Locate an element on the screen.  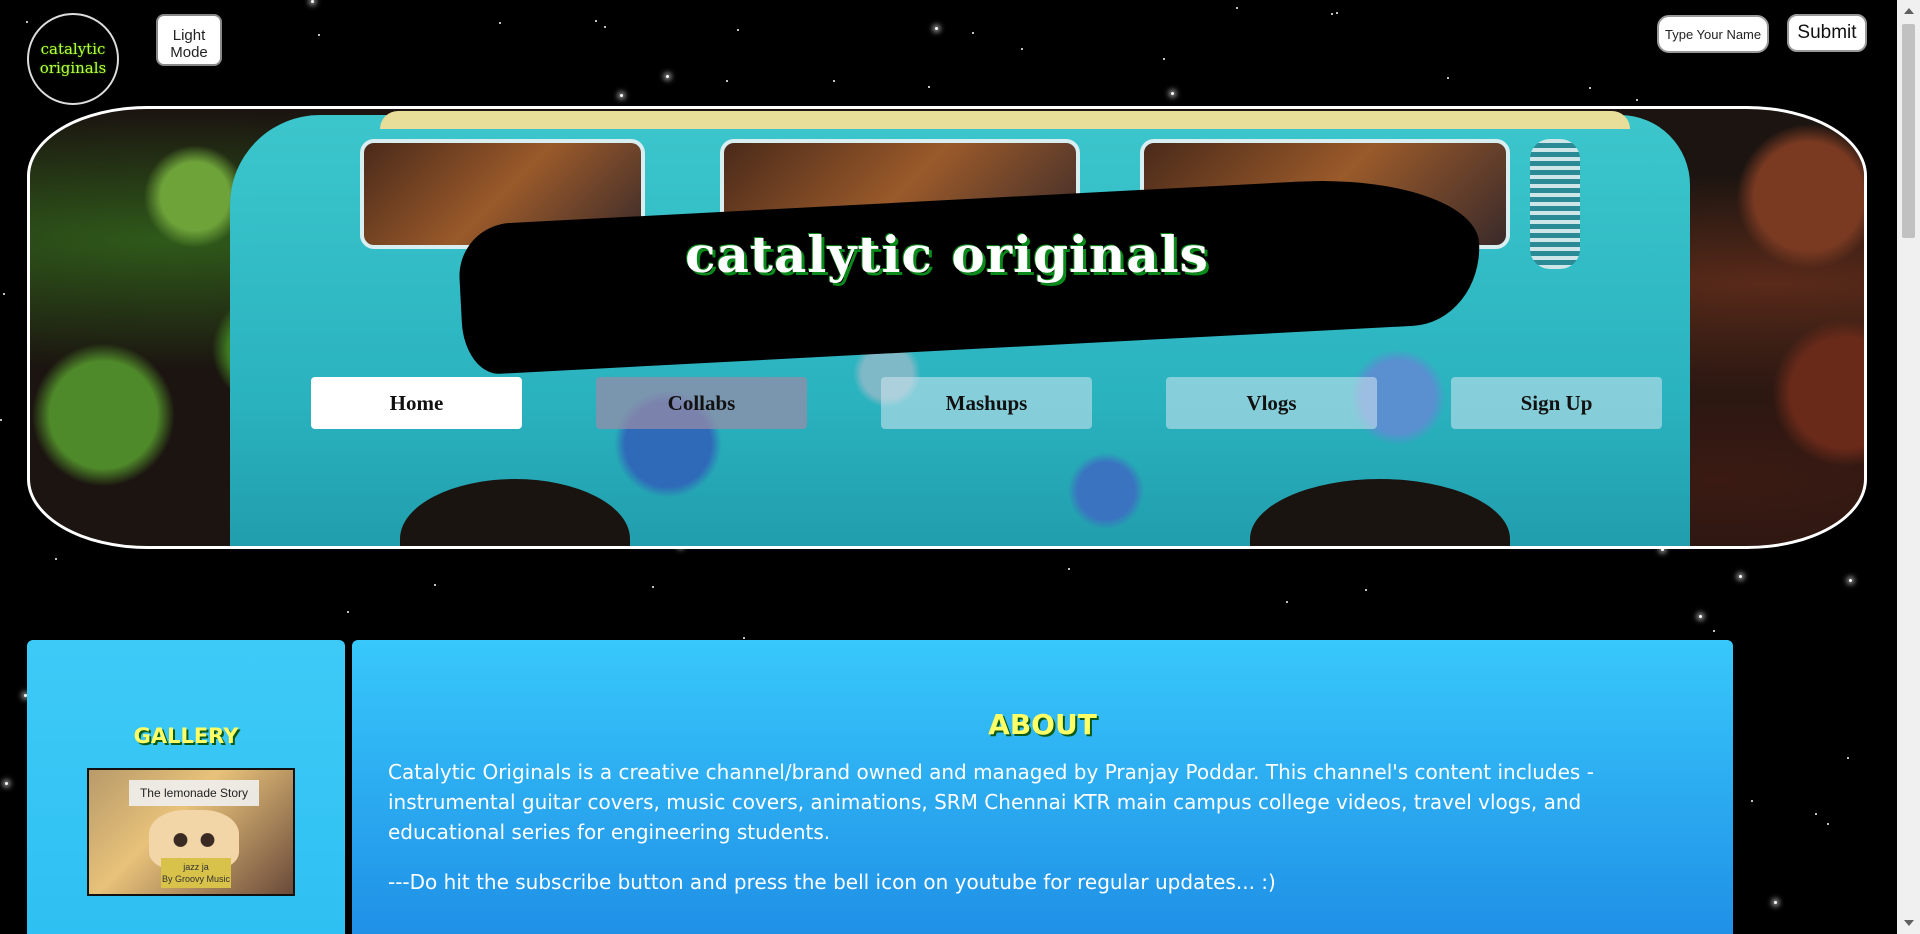
about-heading: ABOUT is located at coordinates (1042, 724).